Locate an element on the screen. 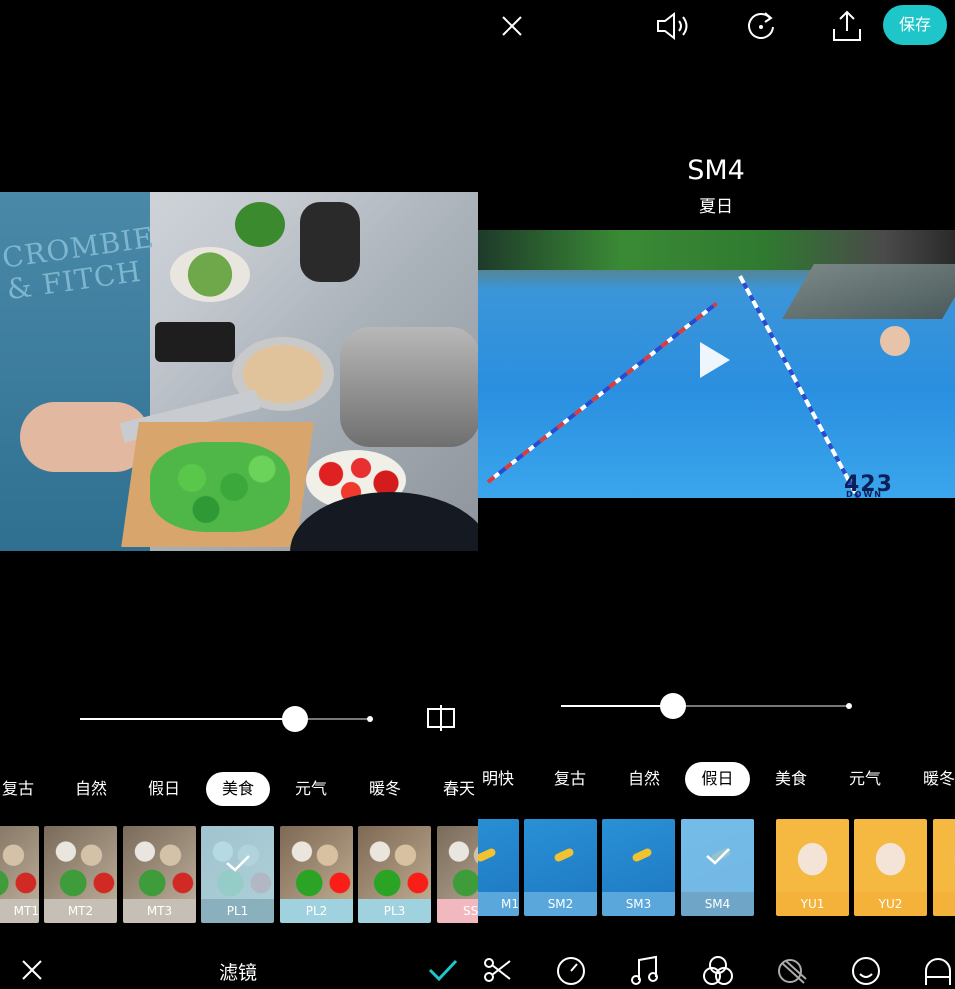 Image resolution: width=955 pixels, height=989 pixels. filter-label: PL3 is located at coordinates (394, 911).